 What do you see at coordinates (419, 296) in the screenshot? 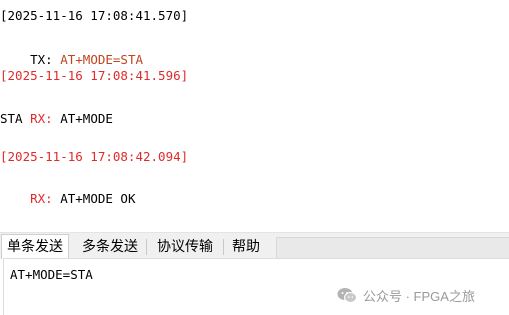
I see `watermark-text: 公众号 · FPGA之旅` at bounding box center [419, 296].